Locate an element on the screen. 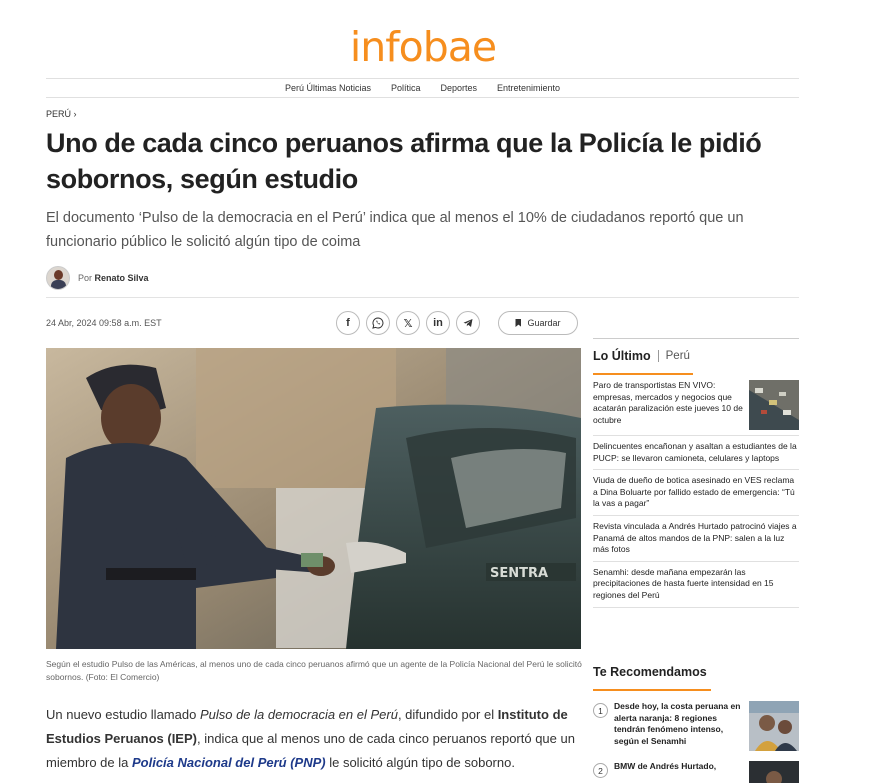  telegram-icon is located at coordinates (468, 323).